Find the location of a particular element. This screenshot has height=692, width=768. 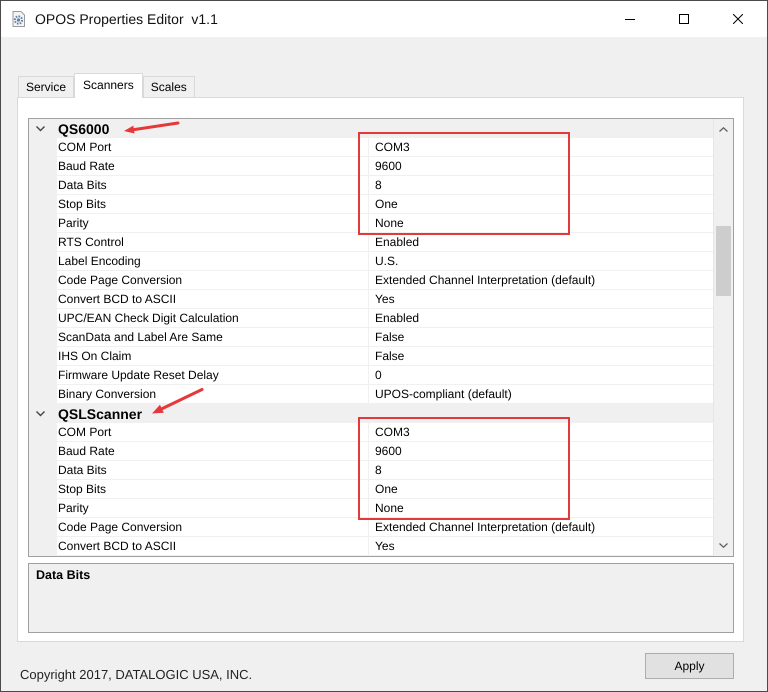

document-gear-icon is located at coordinates (19, 19).